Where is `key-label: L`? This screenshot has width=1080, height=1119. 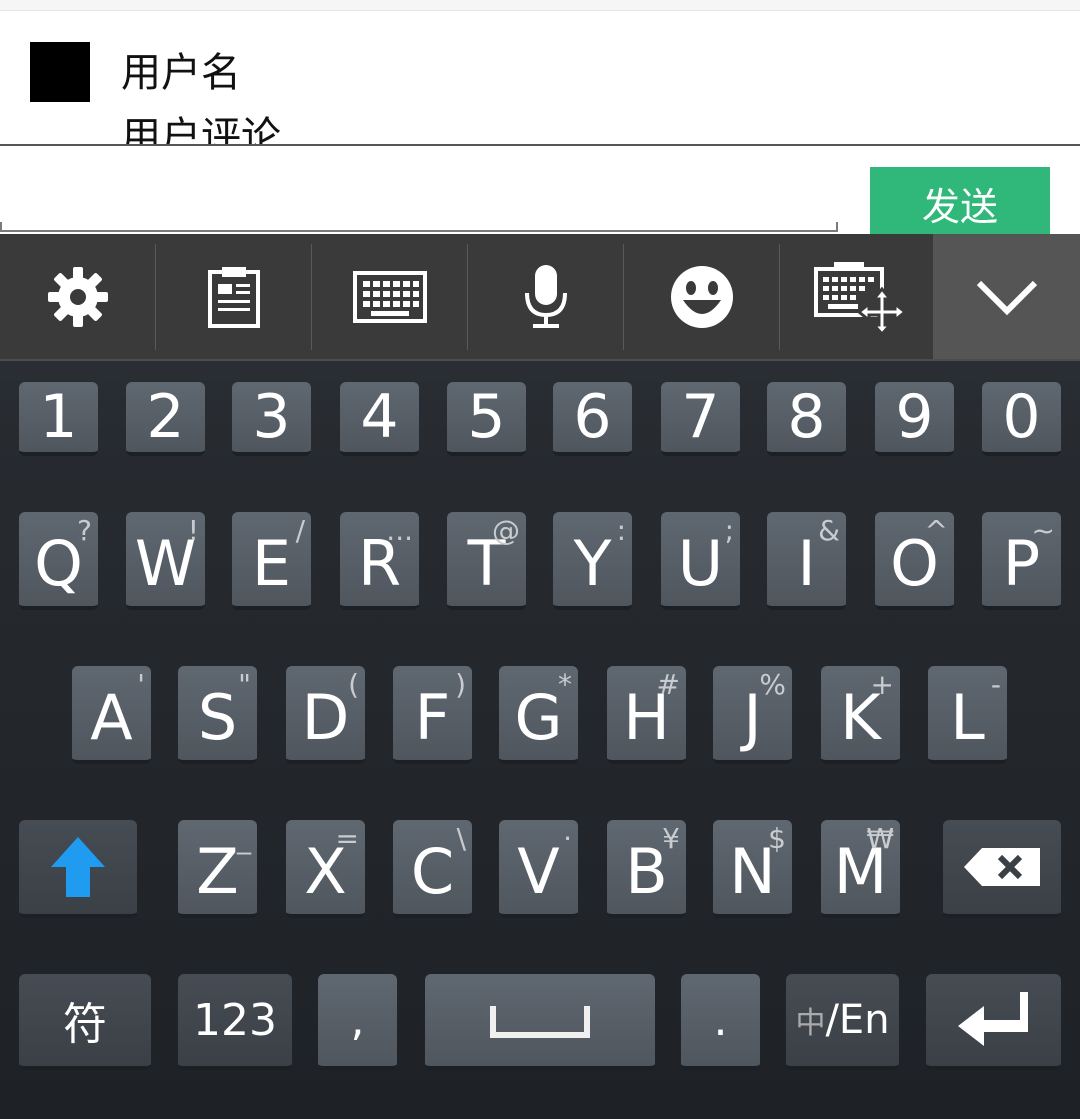
key-label: L is located at coordinates (967, 717).